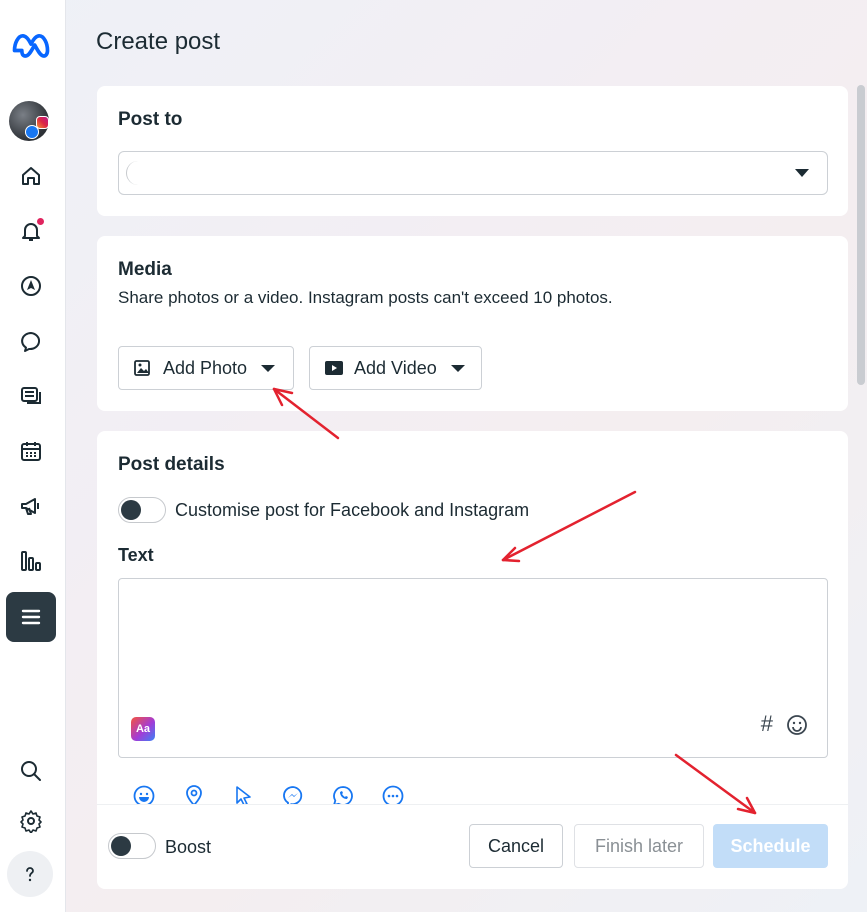 The height and width of the screenshot is (912, 867). Describe the element at coordinates (30, 874) in the screenshot. I see `help-icon` at that location.